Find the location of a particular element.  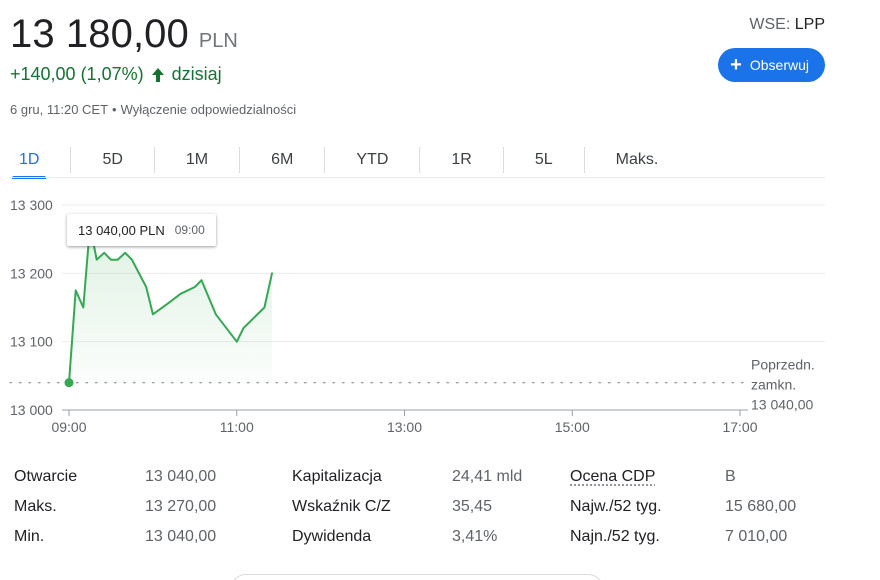

y-tick-label: 13 000 is located at coordinates (31, 410).